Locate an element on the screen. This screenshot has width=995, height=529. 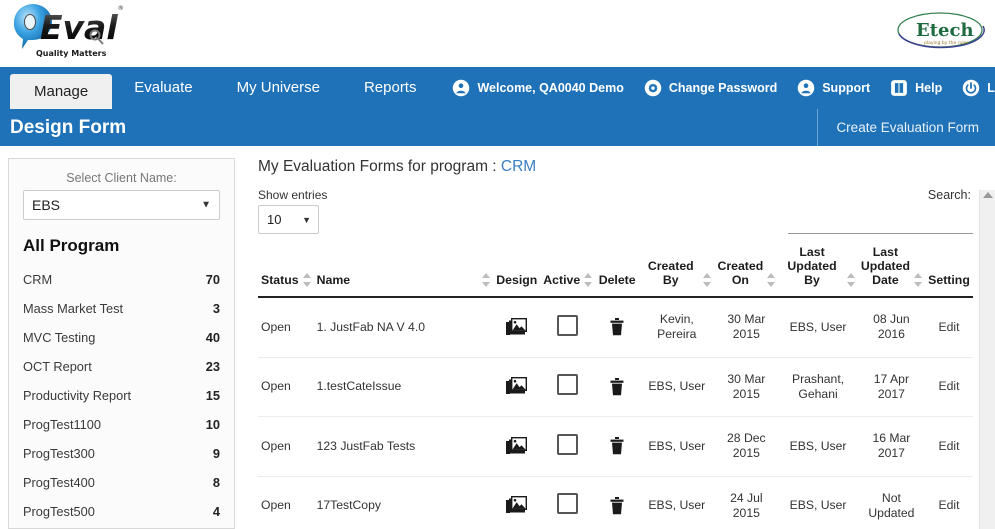
sidebar-item-mvc-testing: MVC Testing 40 is located at coordinates (121, 337).